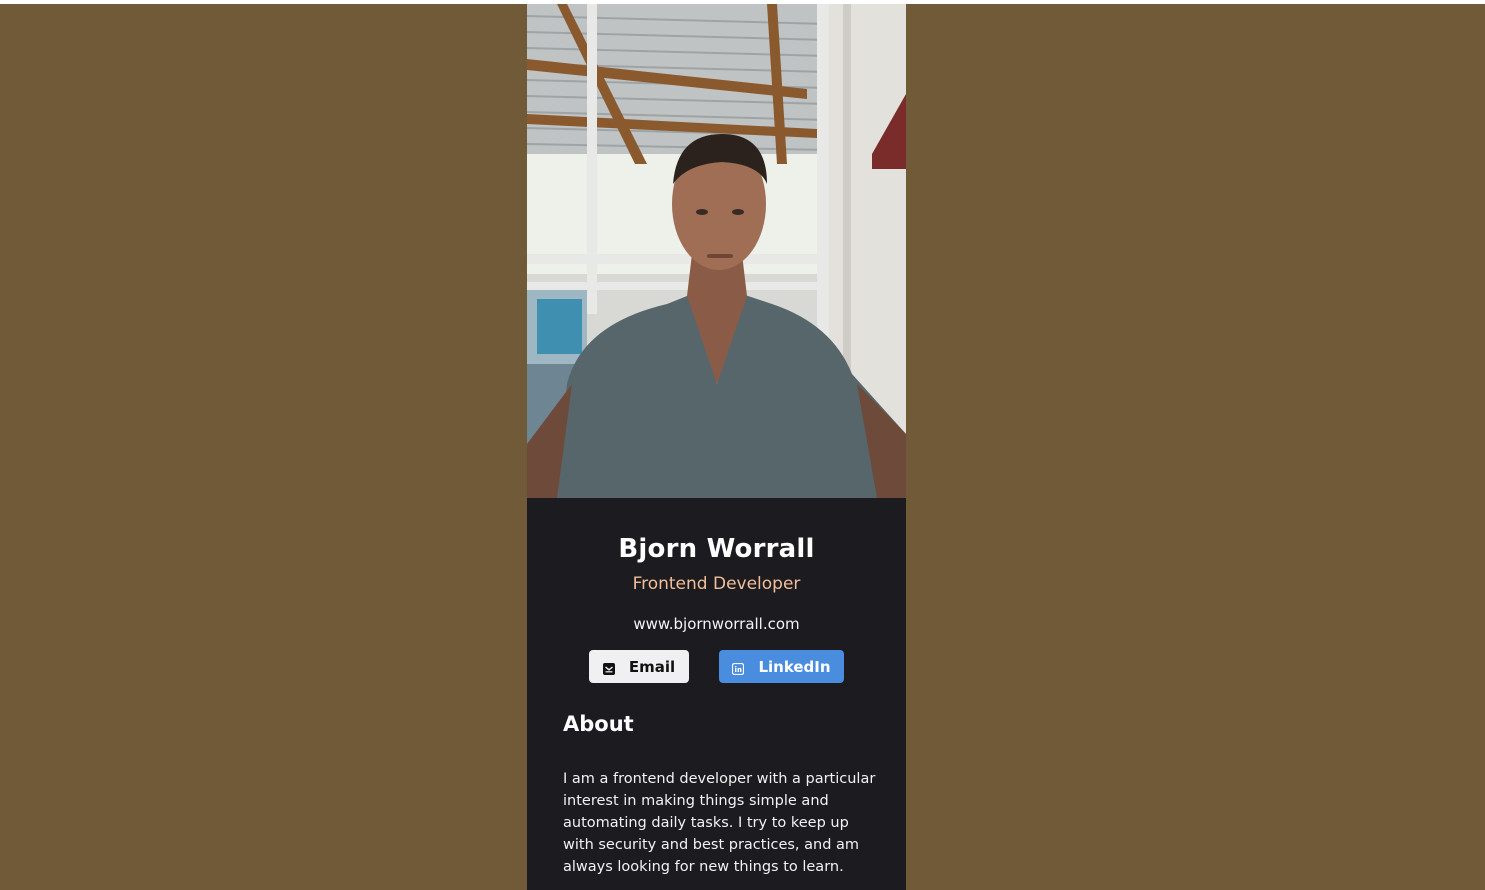 This screenshot has width=1485, height=890. What do you see at coordinates (738, 668) in the screenshot?
I see `linkedin-icon` at bounding box center [738, 668].